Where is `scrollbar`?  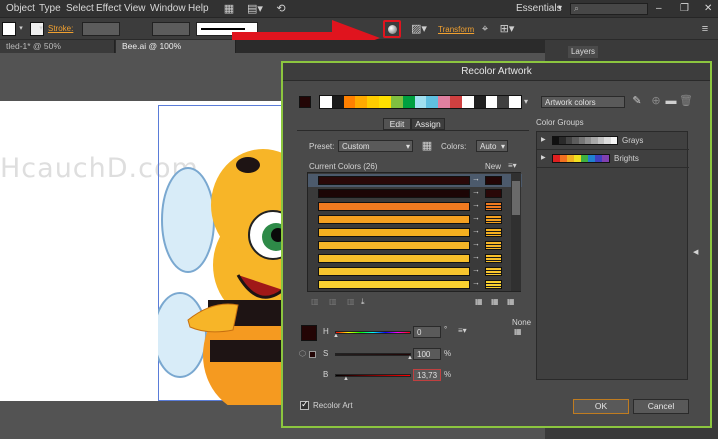 scrollbar is located at coordinates (516, 232).